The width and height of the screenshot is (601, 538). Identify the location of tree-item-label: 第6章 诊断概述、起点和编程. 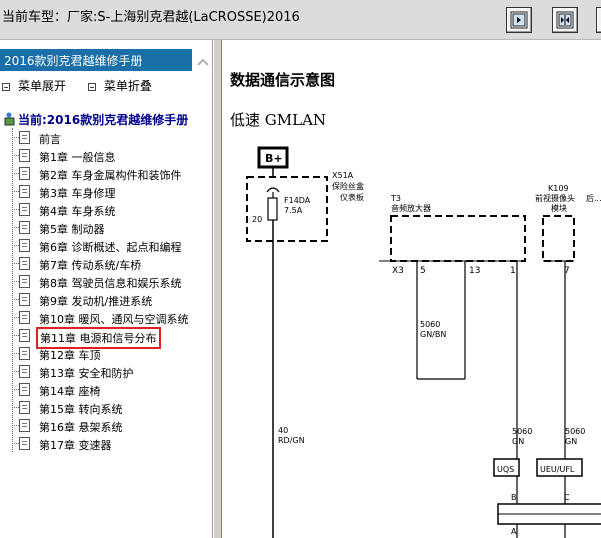
(110, 247).